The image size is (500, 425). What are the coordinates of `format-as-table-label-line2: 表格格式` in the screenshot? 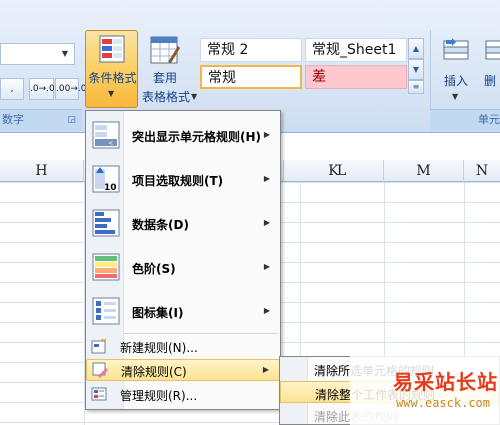 It's located at (166, 96).